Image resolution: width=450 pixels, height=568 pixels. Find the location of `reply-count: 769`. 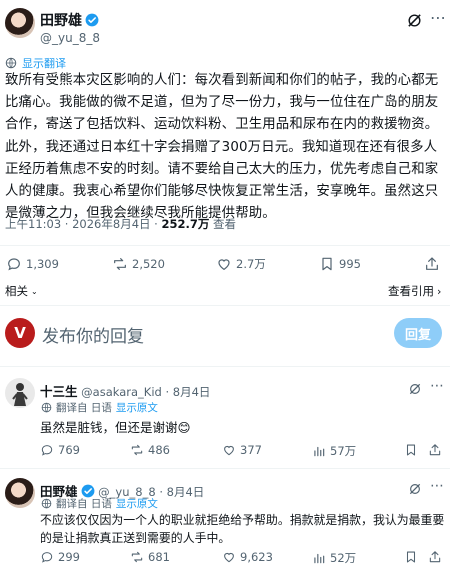

reply-count: 769 is located at coordinates (69, 450).